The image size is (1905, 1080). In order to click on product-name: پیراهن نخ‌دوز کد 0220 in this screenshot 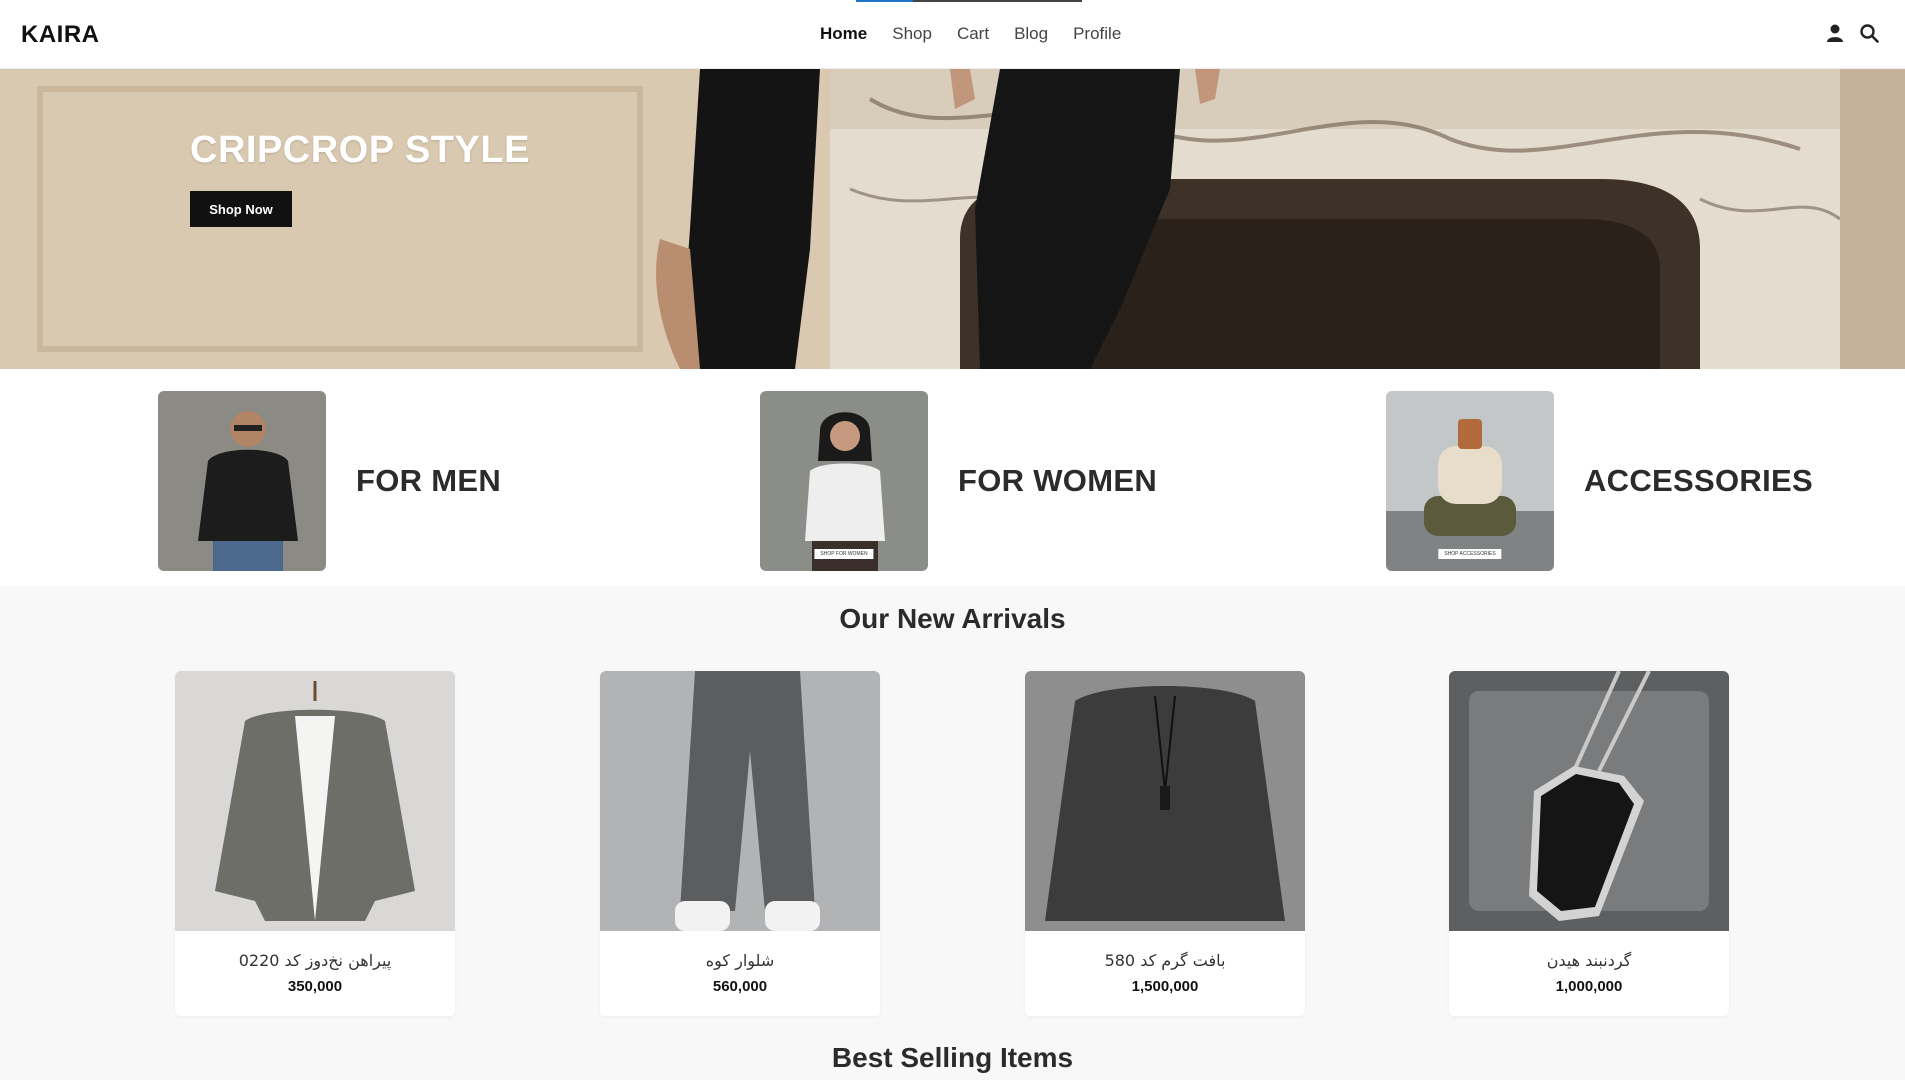, I will do `click(315, 960)`.